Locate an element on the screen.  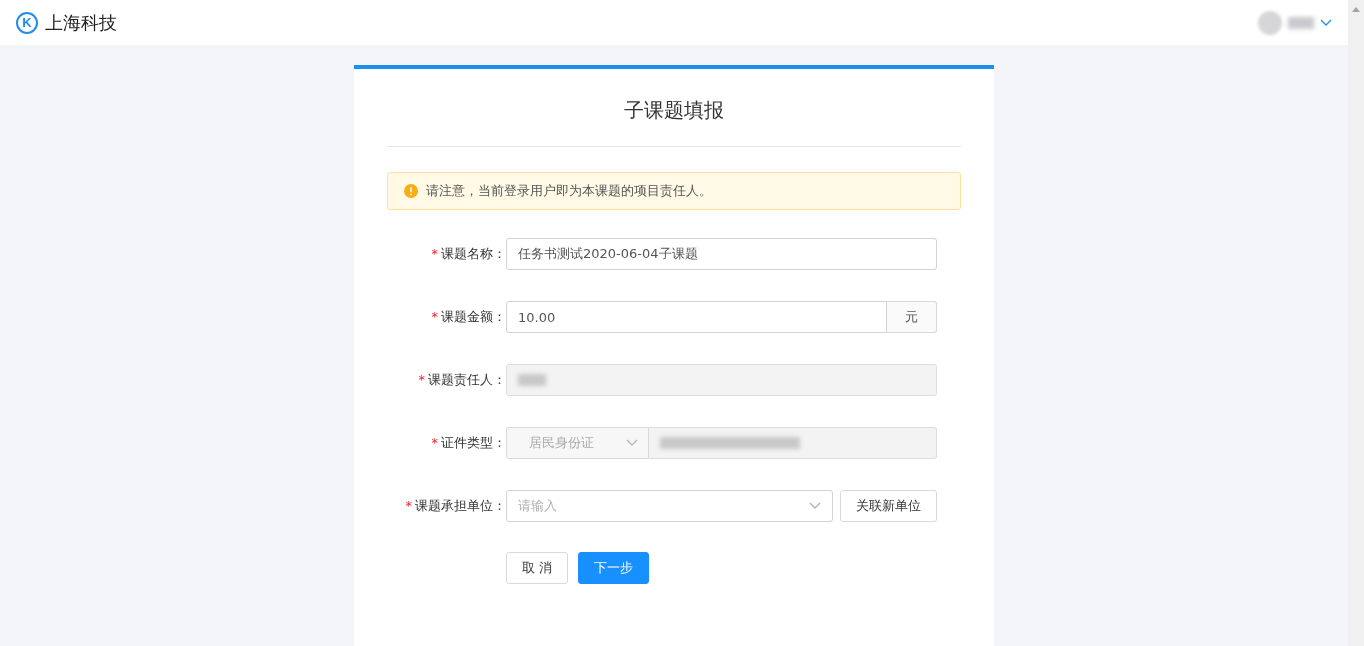
warning-icon is located at coordinates (411, 191).